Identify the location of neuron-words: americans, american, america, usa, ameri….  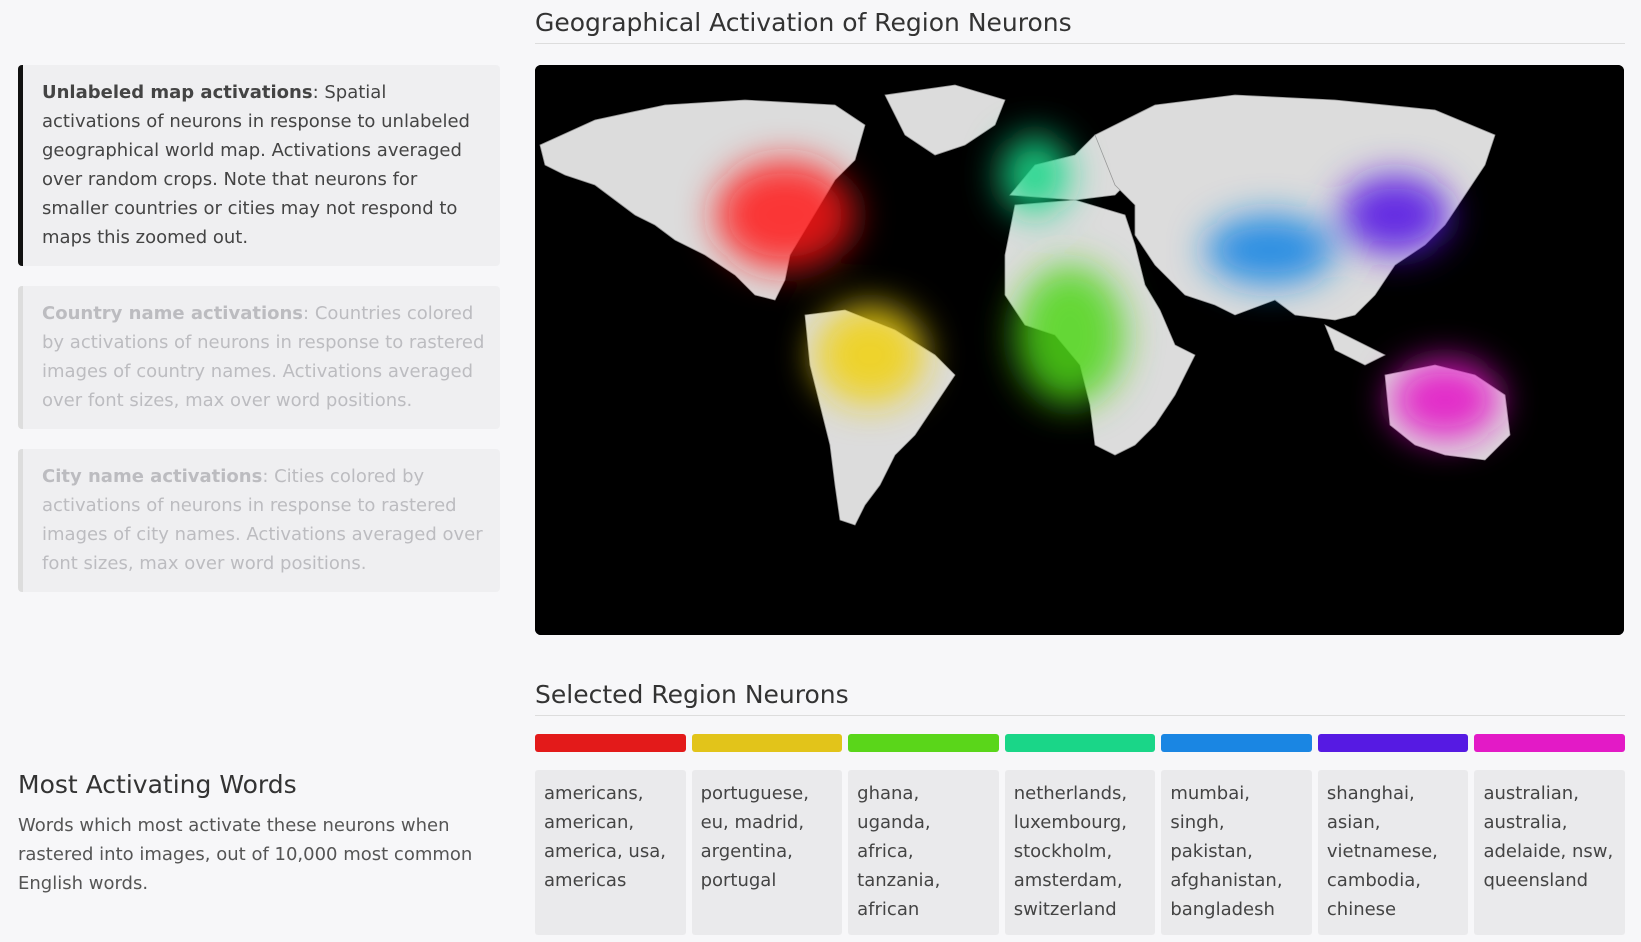
(610, 852).